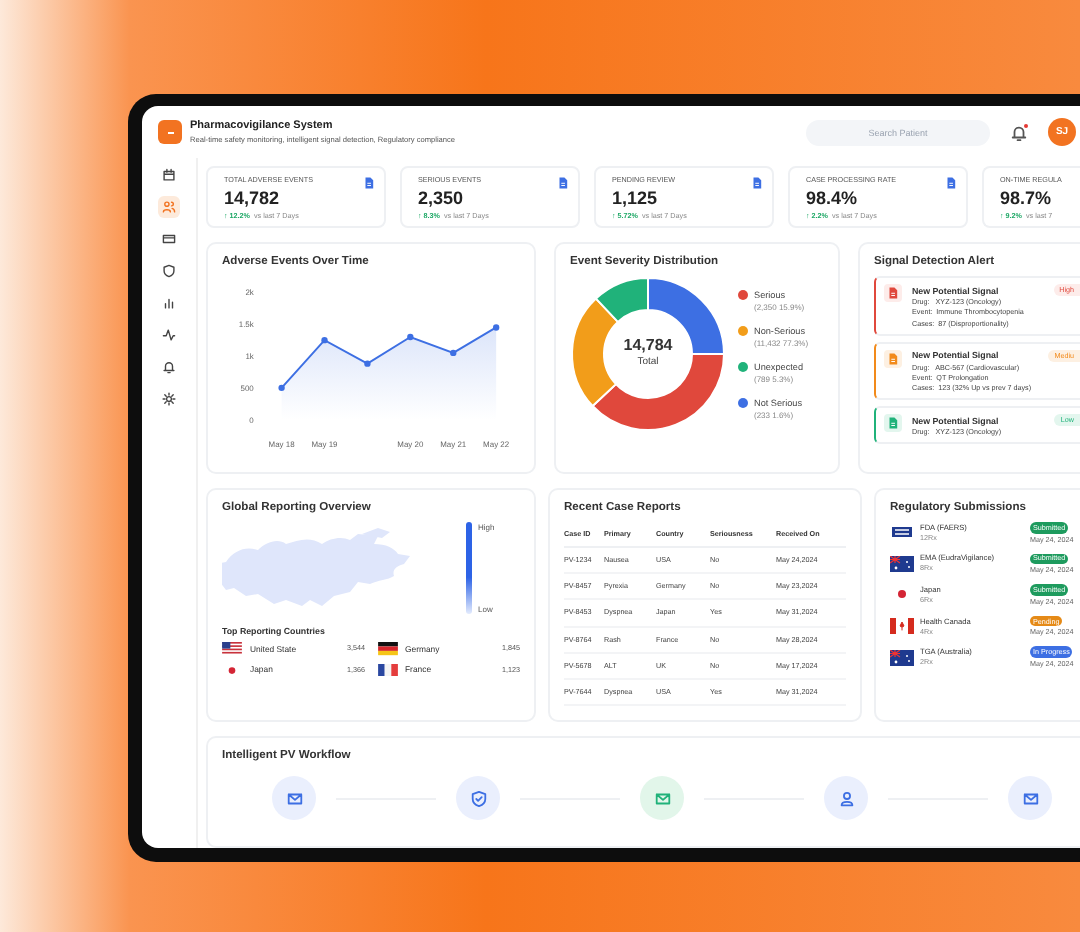  What do you see at coordinates (232, 649) in the screenshot?
I see `us-flag-icon` at bounding box center [232, 649].